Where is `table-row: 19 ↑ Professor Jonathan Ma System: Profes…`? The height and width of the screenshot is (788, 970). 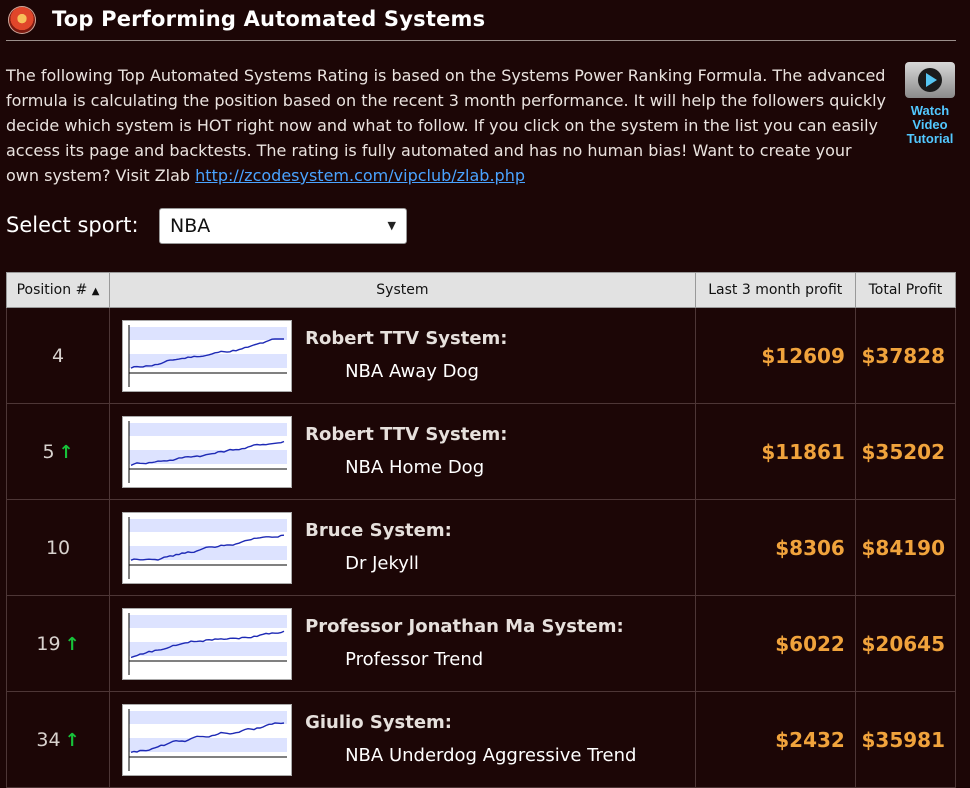
table-row: 19 ↑ Professor Jonathan Ma System: Profes… is located at coordinates (481, 643).